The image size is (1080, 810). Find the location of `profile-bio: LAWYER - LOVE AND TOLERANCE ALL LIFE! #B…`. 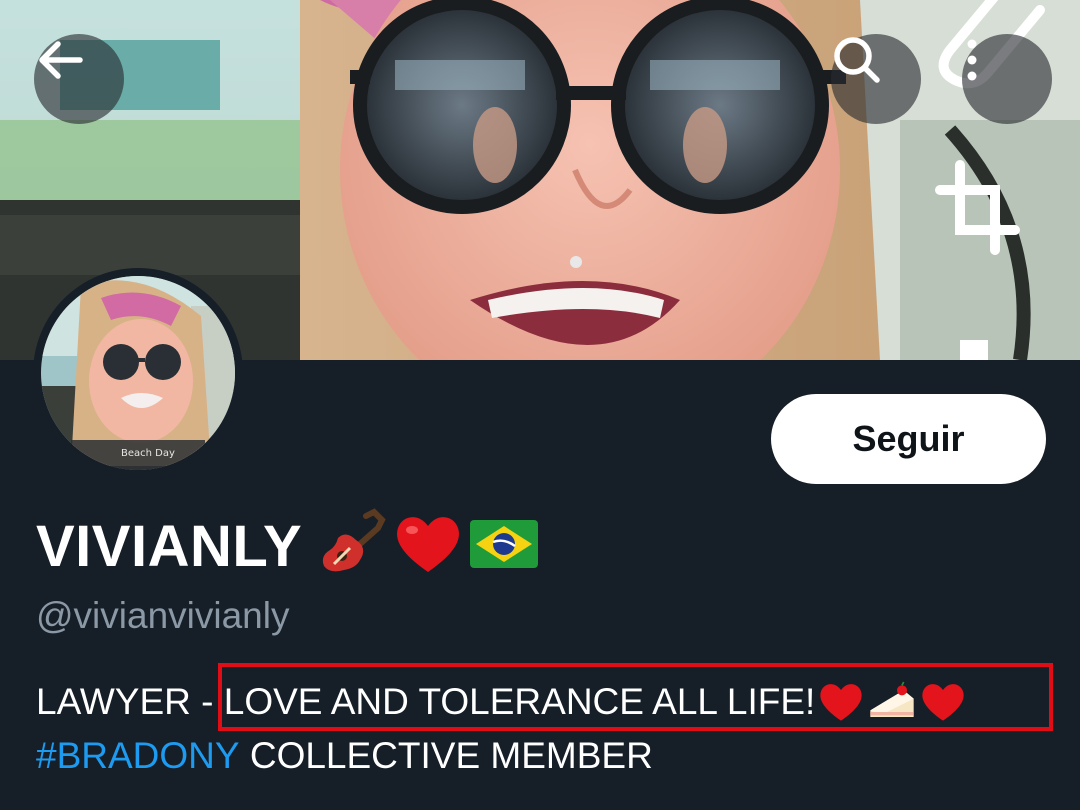

profile-bio: LAWYER - LOVE AND TOLERANCE ALL LIFE! #B… is located at coordinates (501, 729).